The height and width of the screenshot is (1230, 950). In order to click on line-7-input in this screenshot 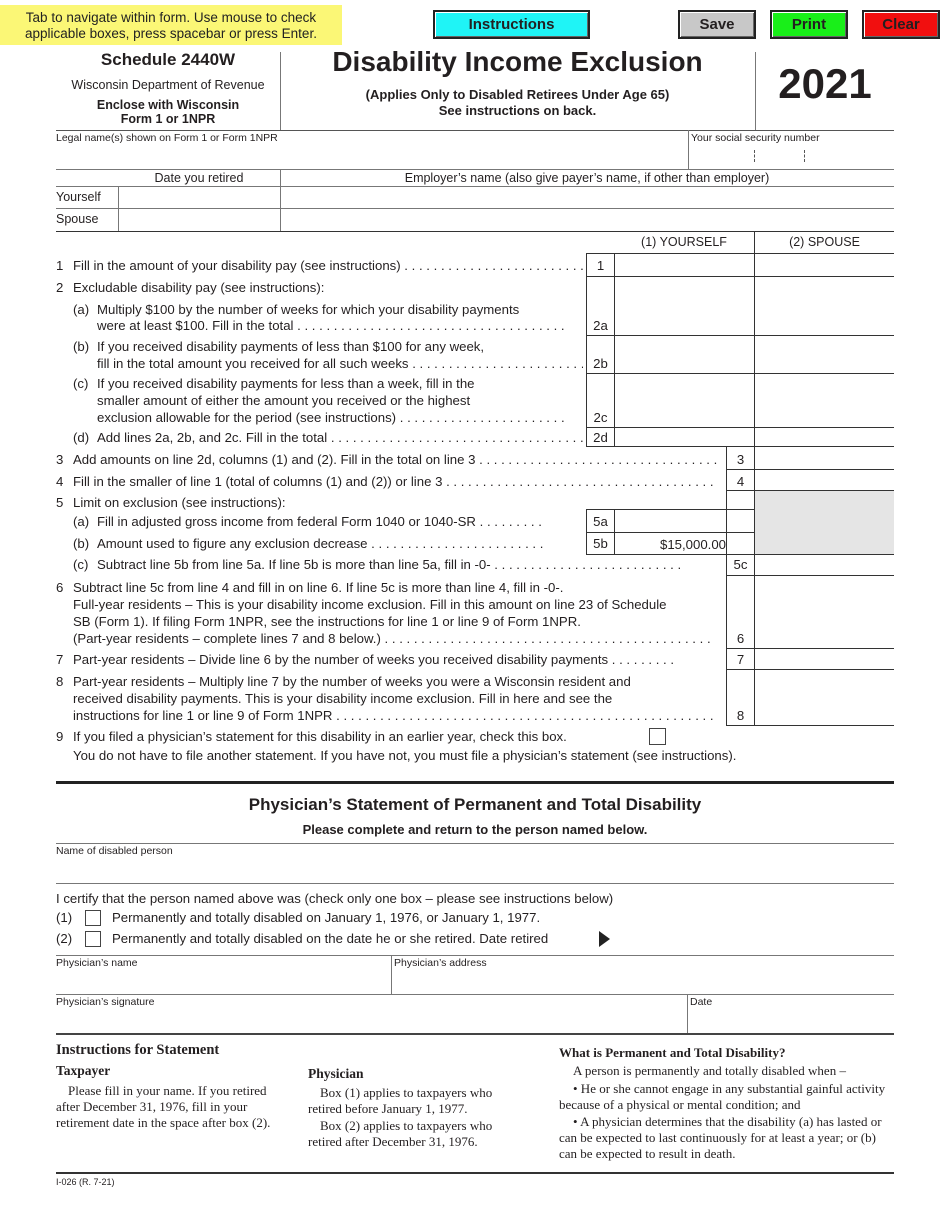, I will do `click(824, 659)`.